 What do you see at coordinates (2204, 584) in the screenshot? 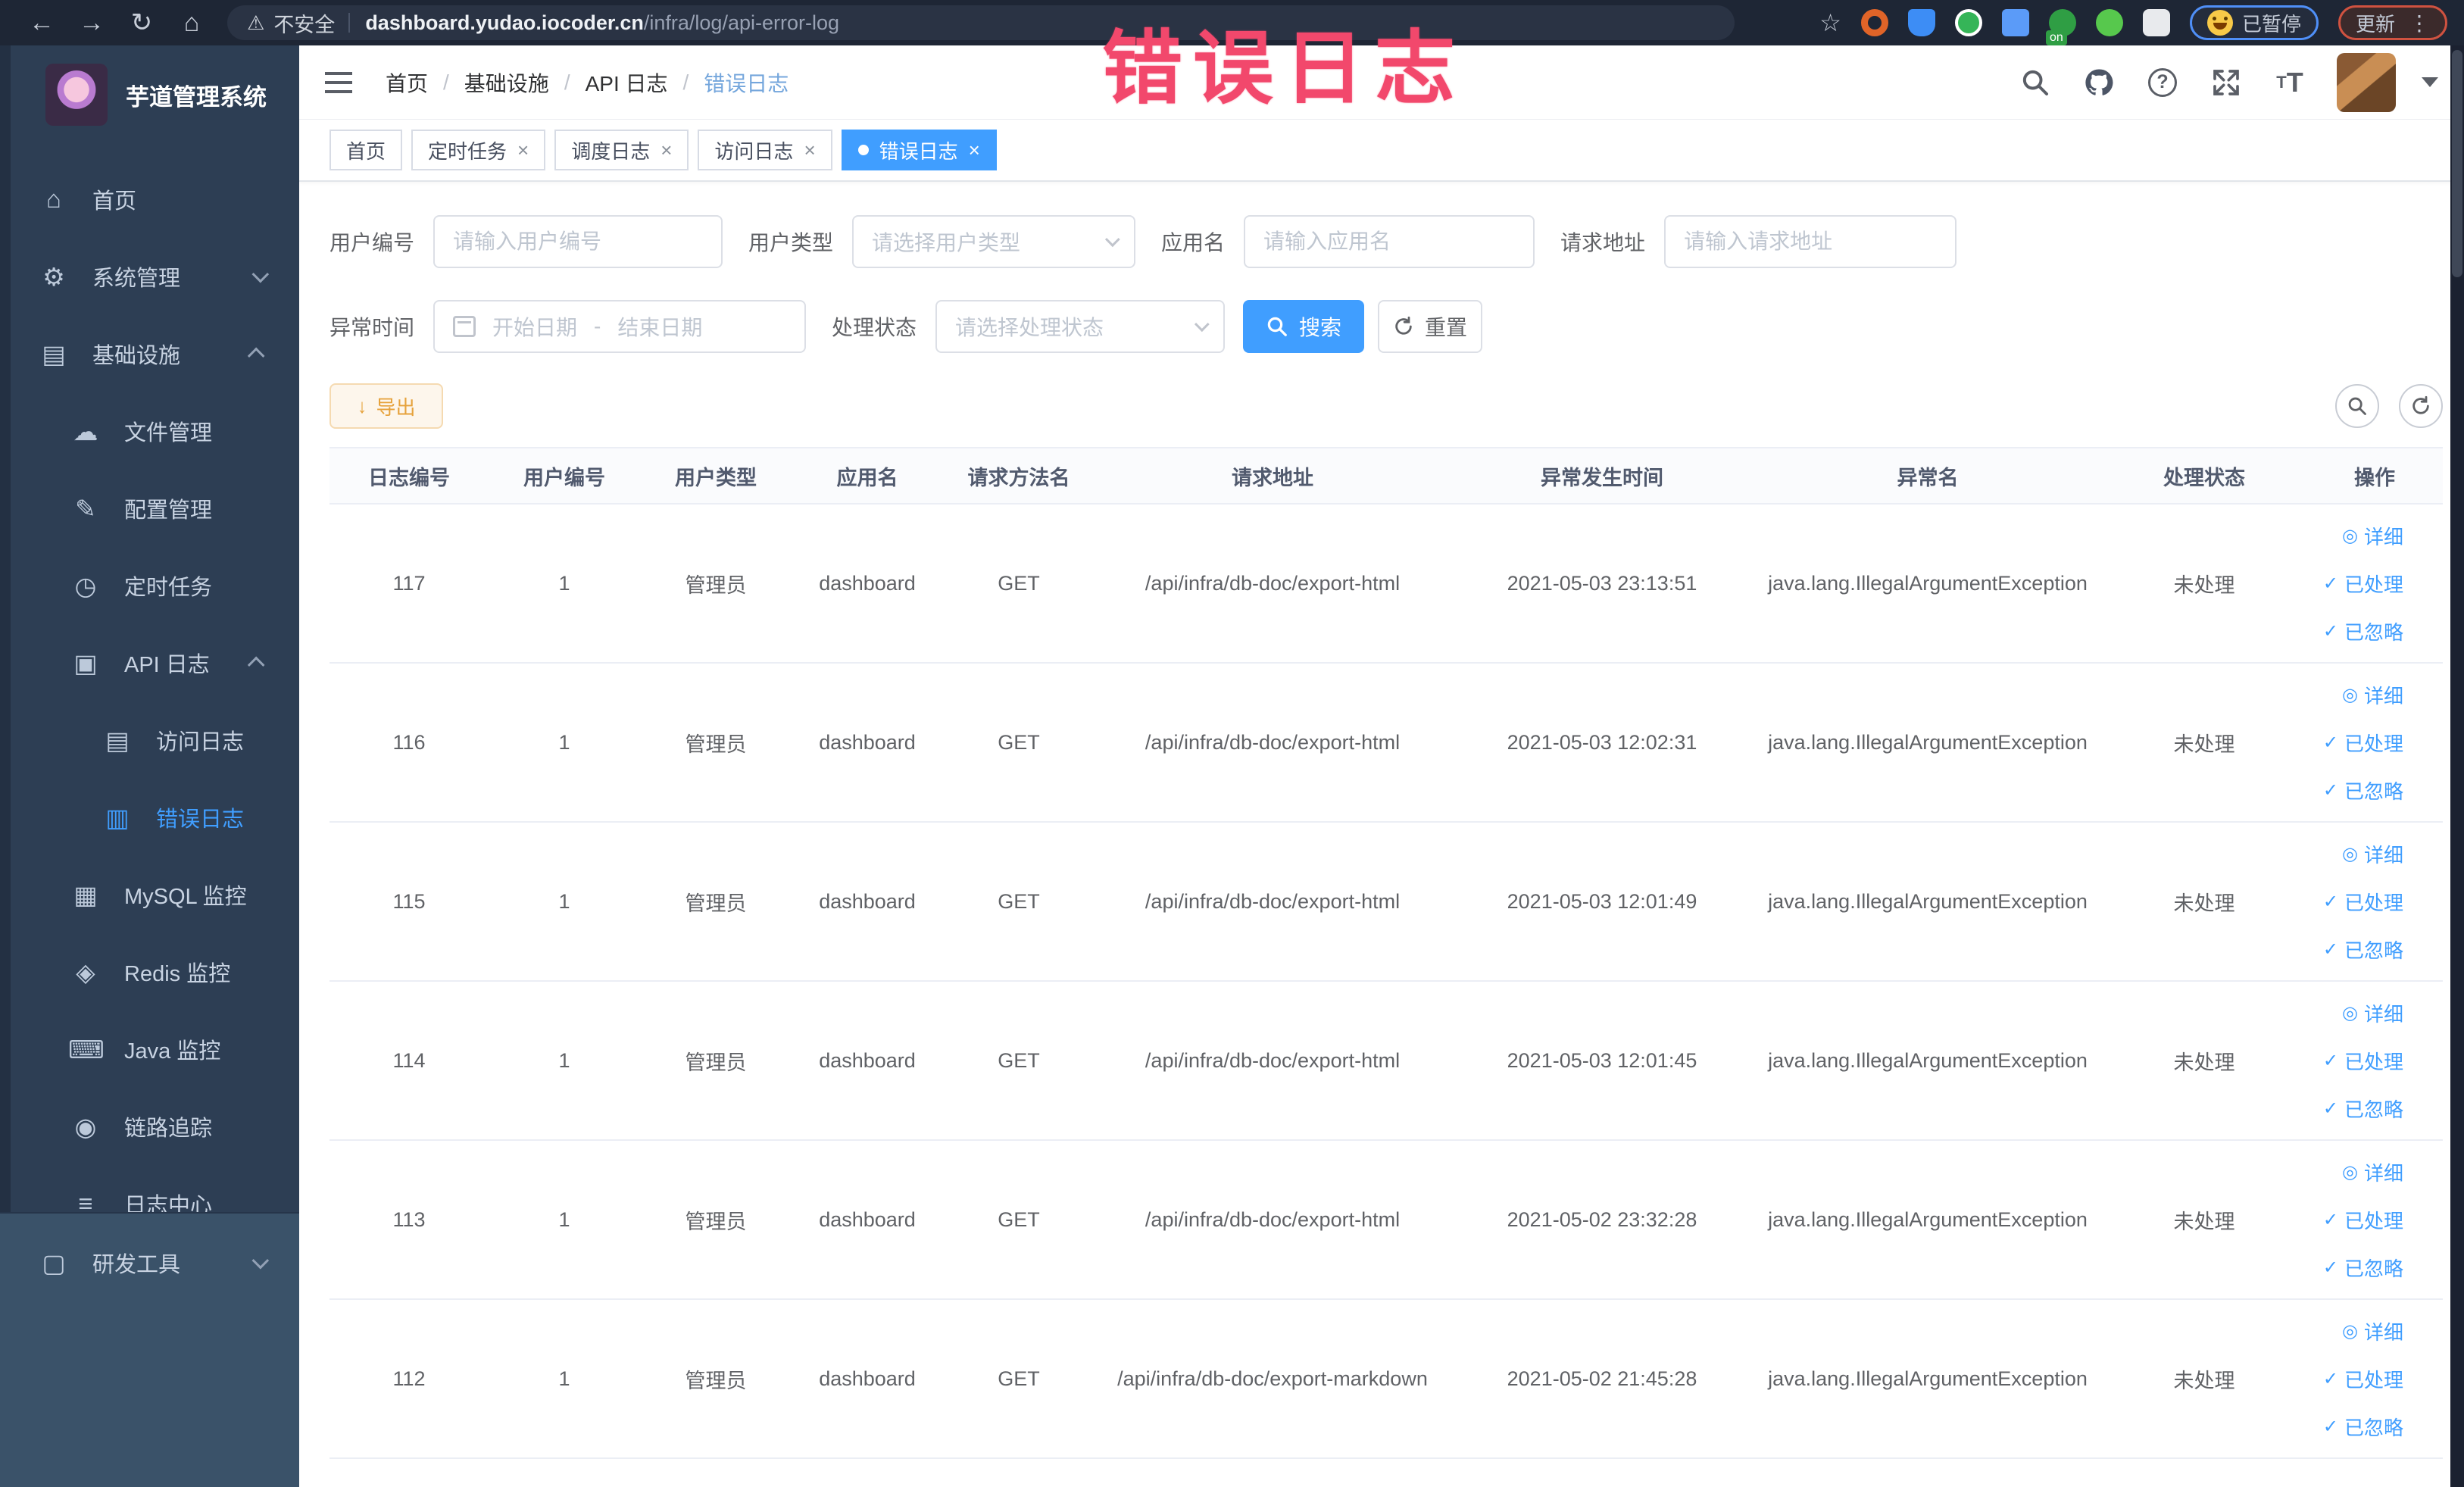
I see `cell-status: 未处理` at bounding box center [2204, 584].